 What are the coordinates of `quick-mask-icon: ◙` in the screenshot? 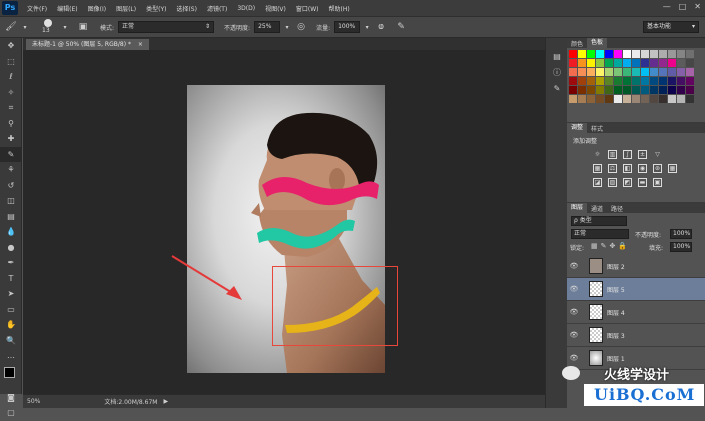 It's located at (11, 398).